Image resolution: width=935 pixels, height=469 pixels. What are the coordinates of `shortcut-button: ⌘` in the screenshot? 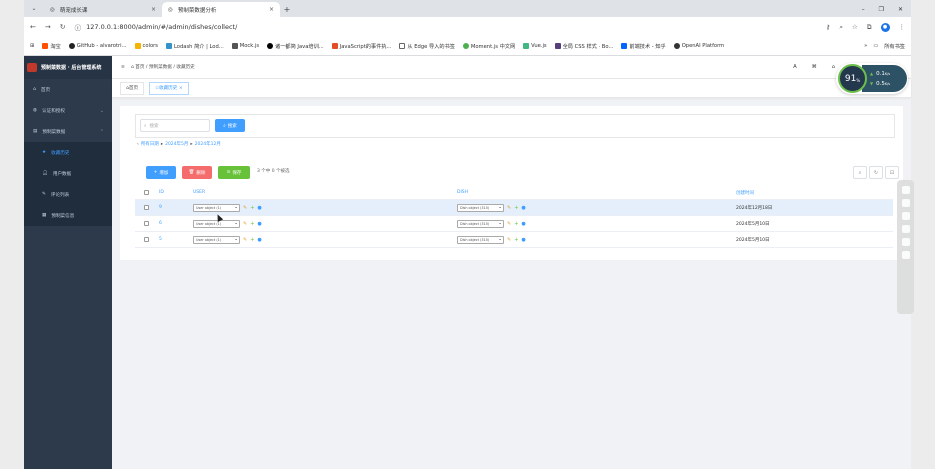 It's located at (814, 67).